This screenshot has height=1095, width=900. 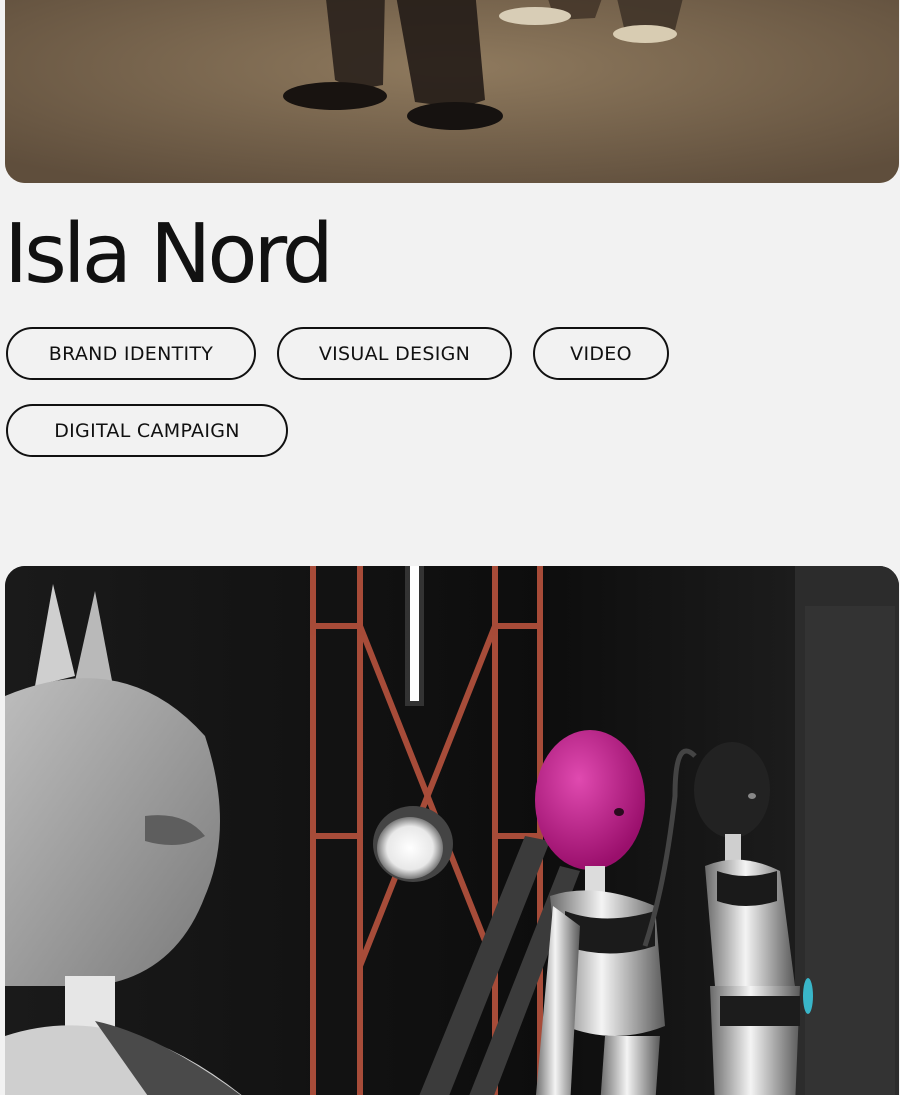 What do you see at coordinates (601, 353) in the screenshot?
I see `tag-video: VIDEO` at bounding box center [601, 353].